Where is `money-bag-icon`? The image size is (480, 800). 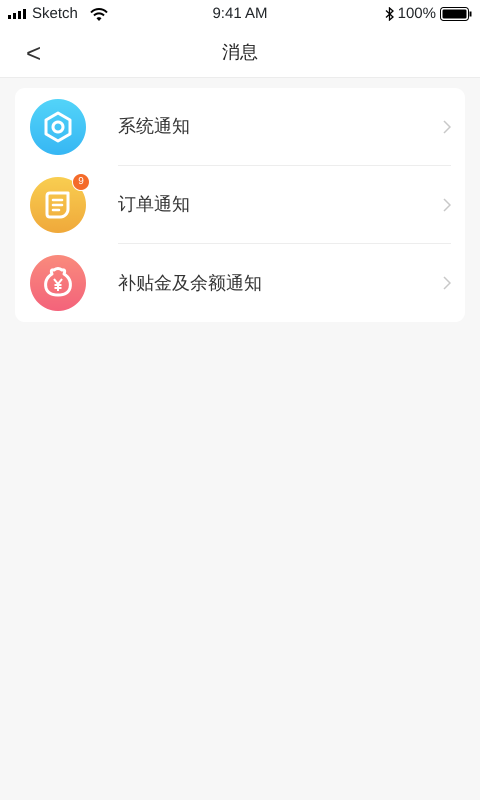
money-bag-icon is located at coordinates (58, 283).